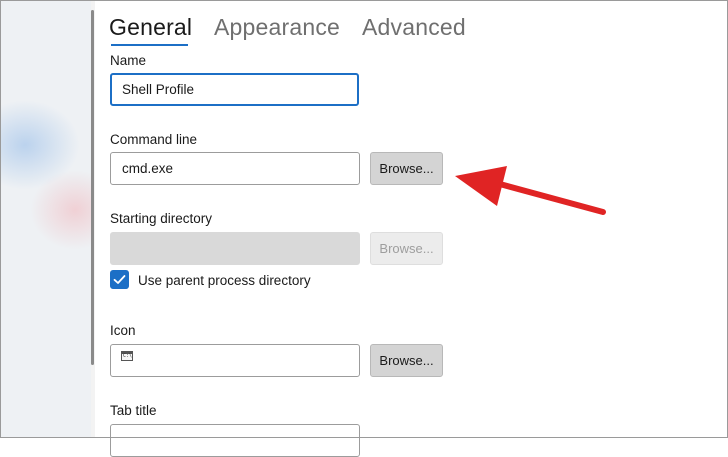 The image size is (728, 457). Describe the element at coordinates (414, 27) in the screenshot. I see `tab-advanced: Advanced` at that location.